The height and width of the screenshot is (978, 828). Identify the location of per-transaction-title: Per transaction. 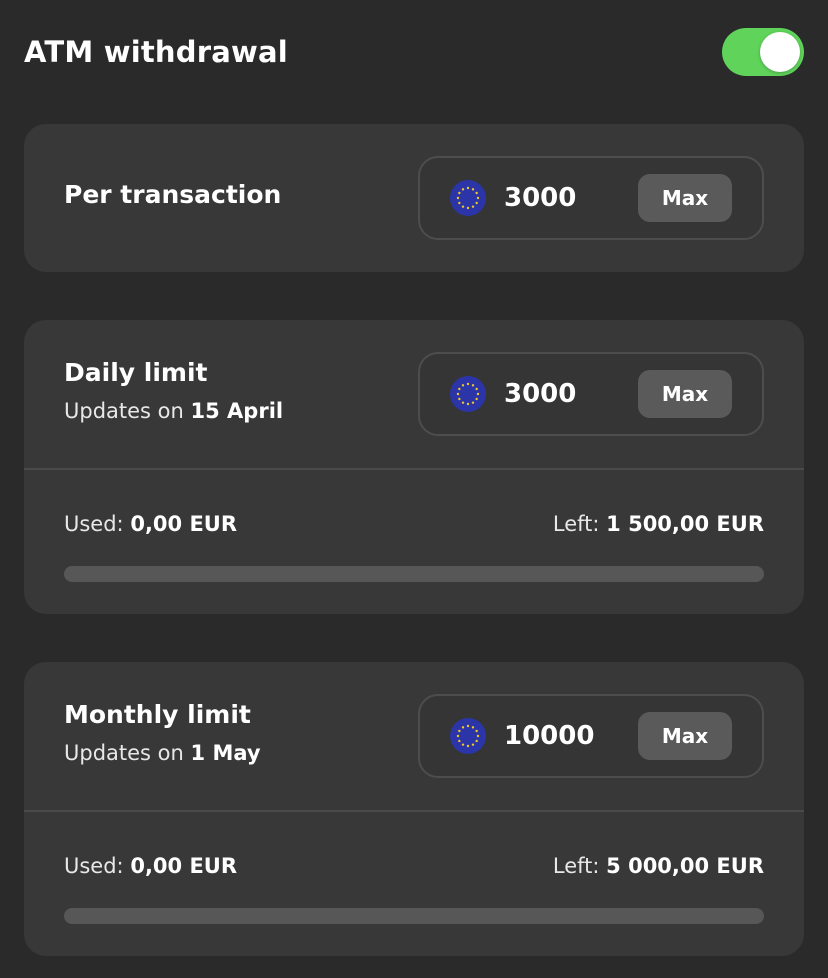
(173, 194).